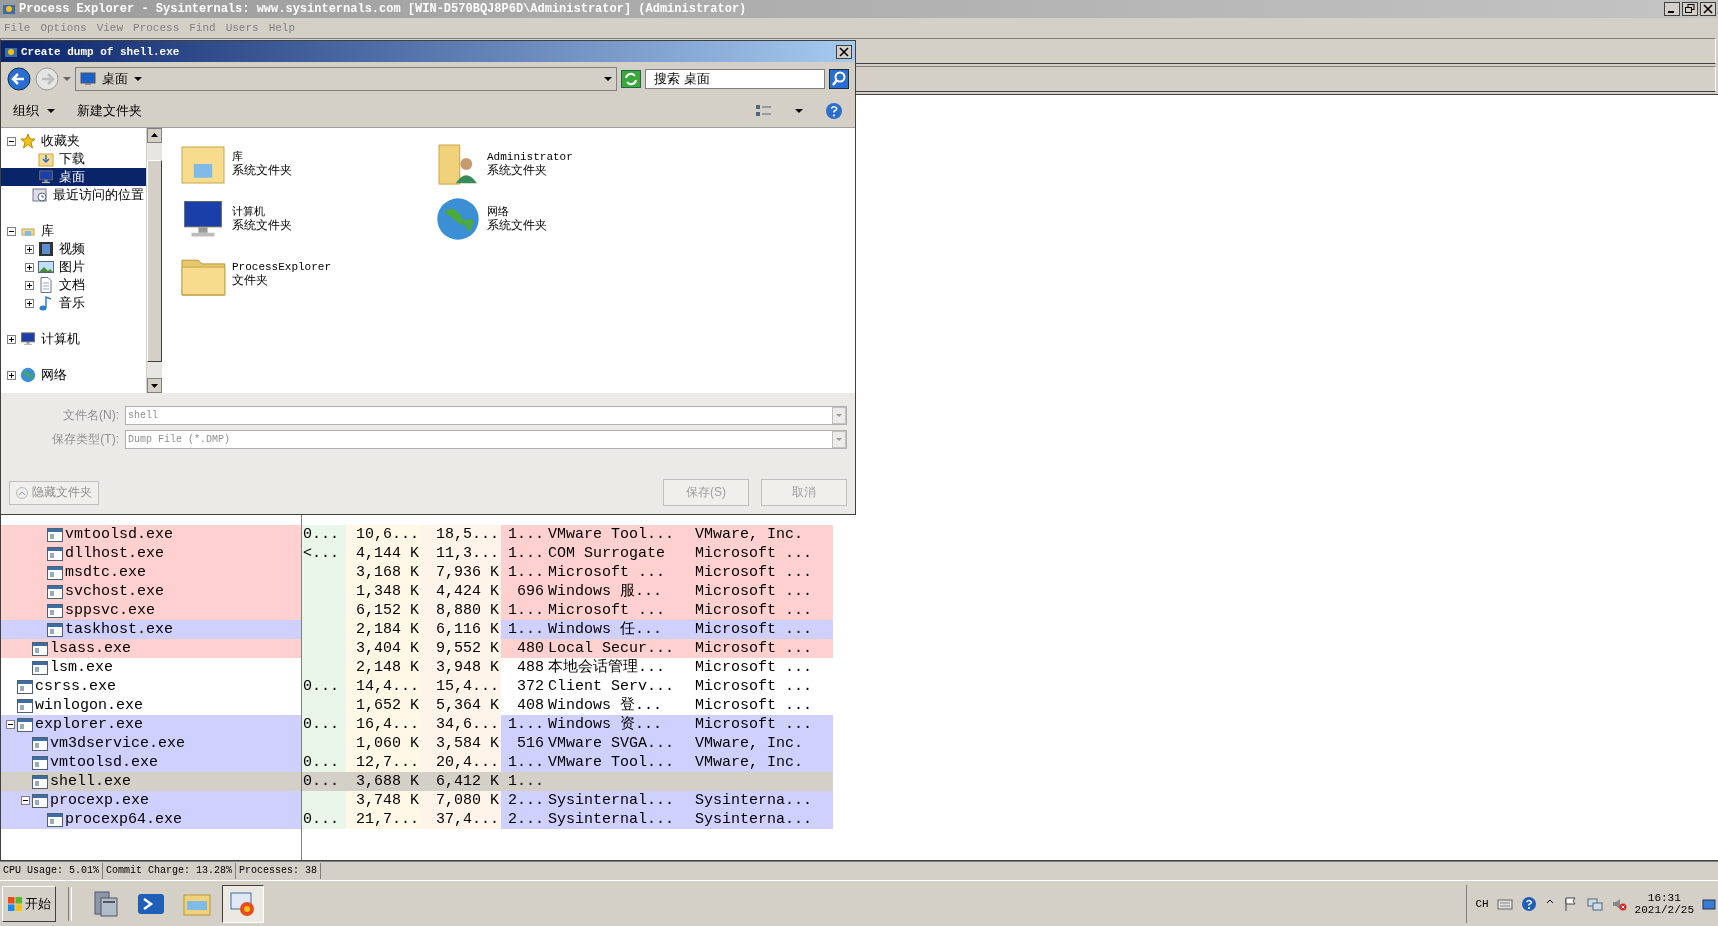 This screenshot has height=926, width=1718. I want to click on view-options-icon, so click(764, 111).